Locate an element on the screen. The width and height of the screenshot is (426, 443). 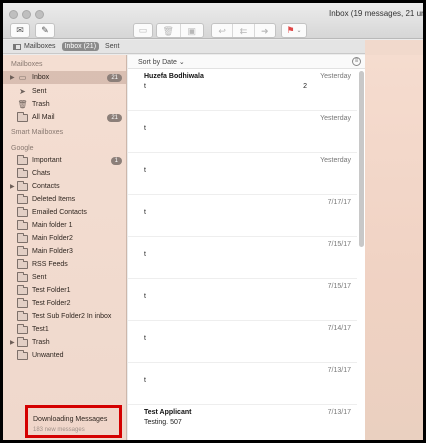
google-section-header: Google is located at coordinates (22, 148).